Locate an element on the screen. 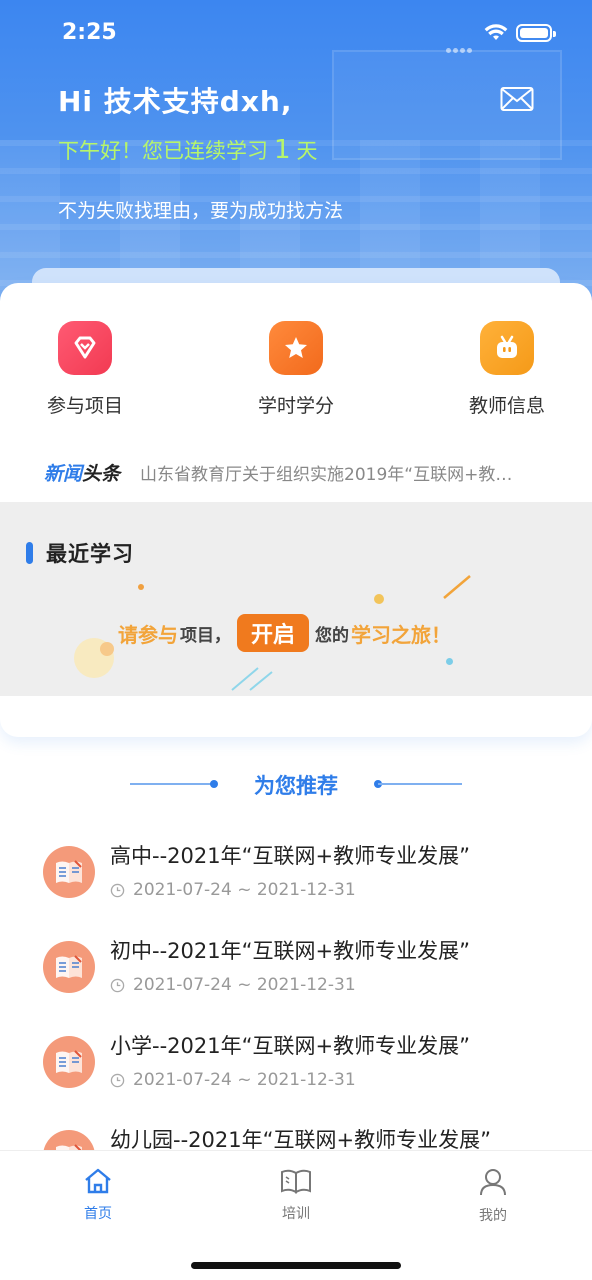 The width and height of the screenshot is (592, 1280). star-icon is located at coordinates (296, 348).